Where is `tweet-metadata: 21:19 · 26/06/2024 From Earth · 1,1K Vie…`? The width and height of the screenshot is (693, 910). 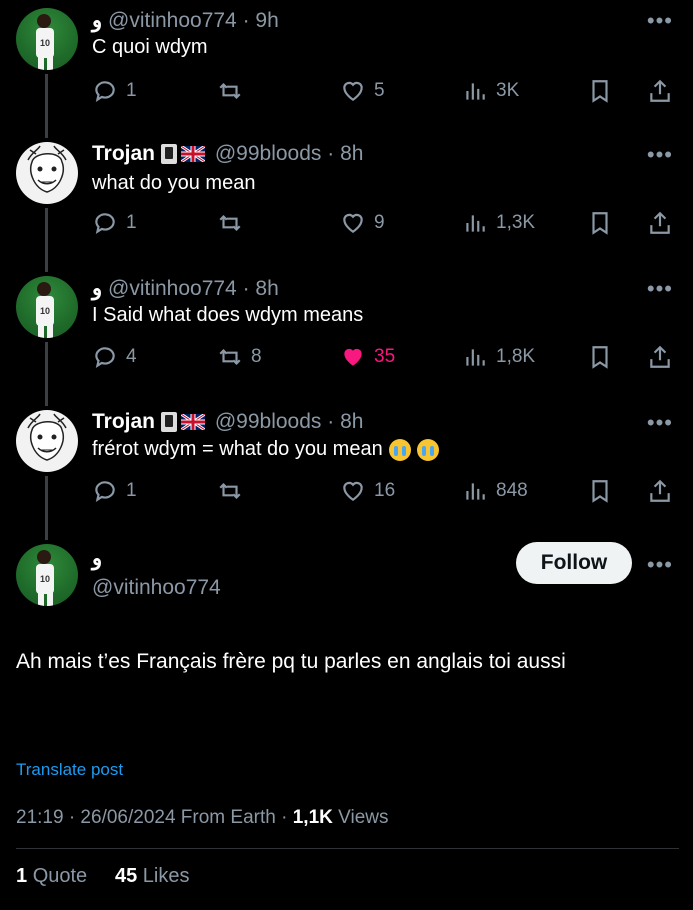
tweet-metadata: 21:19 · 26/06/2024 From Earth · 1,1K Vie… is located at coordinates (202, 818).